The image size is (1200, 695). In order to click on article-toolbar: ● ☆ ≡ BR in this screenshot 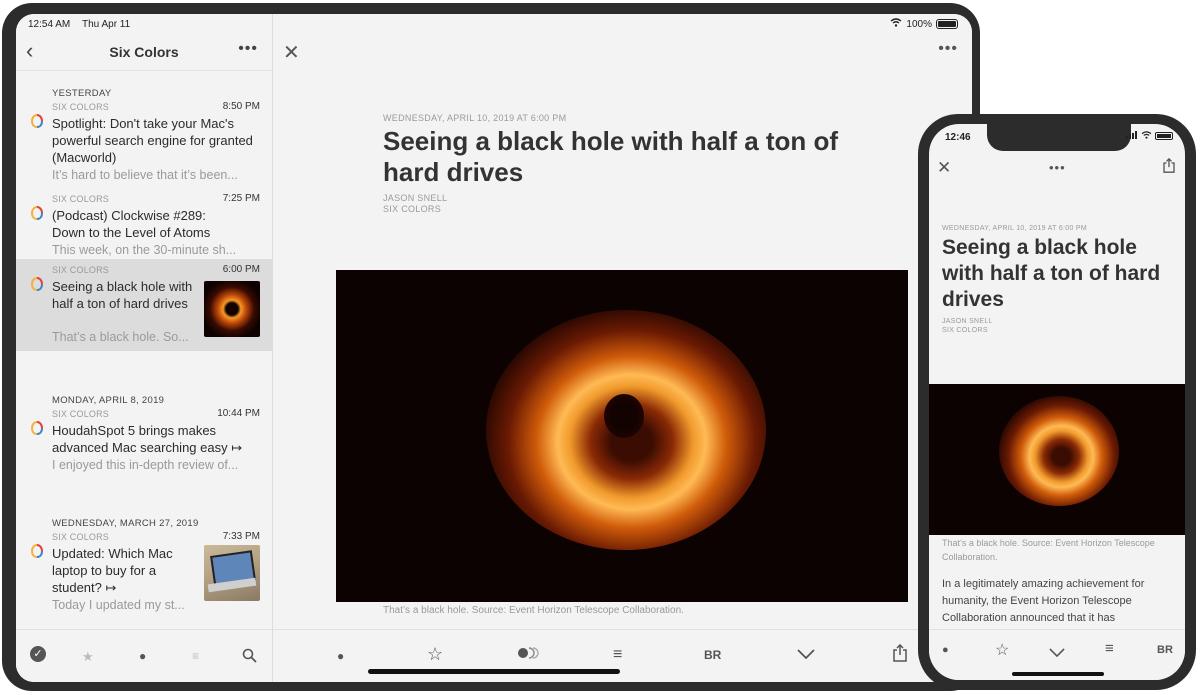, I will do `click(622, 655)`.